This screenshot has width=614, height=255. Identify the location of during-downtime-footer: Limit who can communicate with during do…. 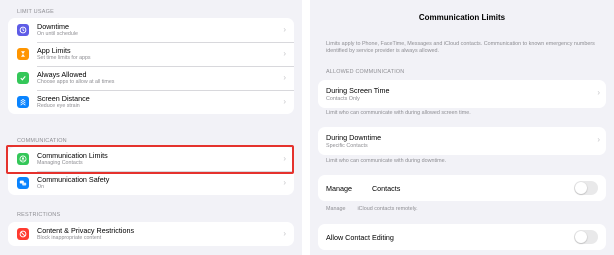
(386, 161).